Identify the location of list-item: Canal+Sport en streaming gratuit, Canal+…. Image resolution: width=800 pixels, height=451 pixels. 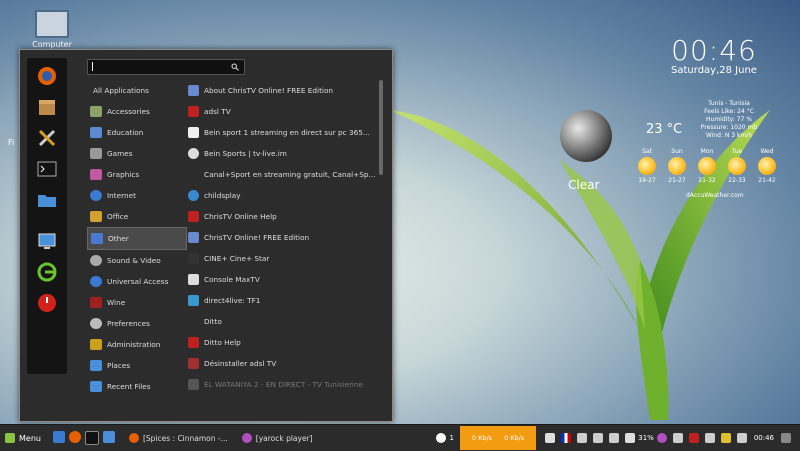
(283, 174).